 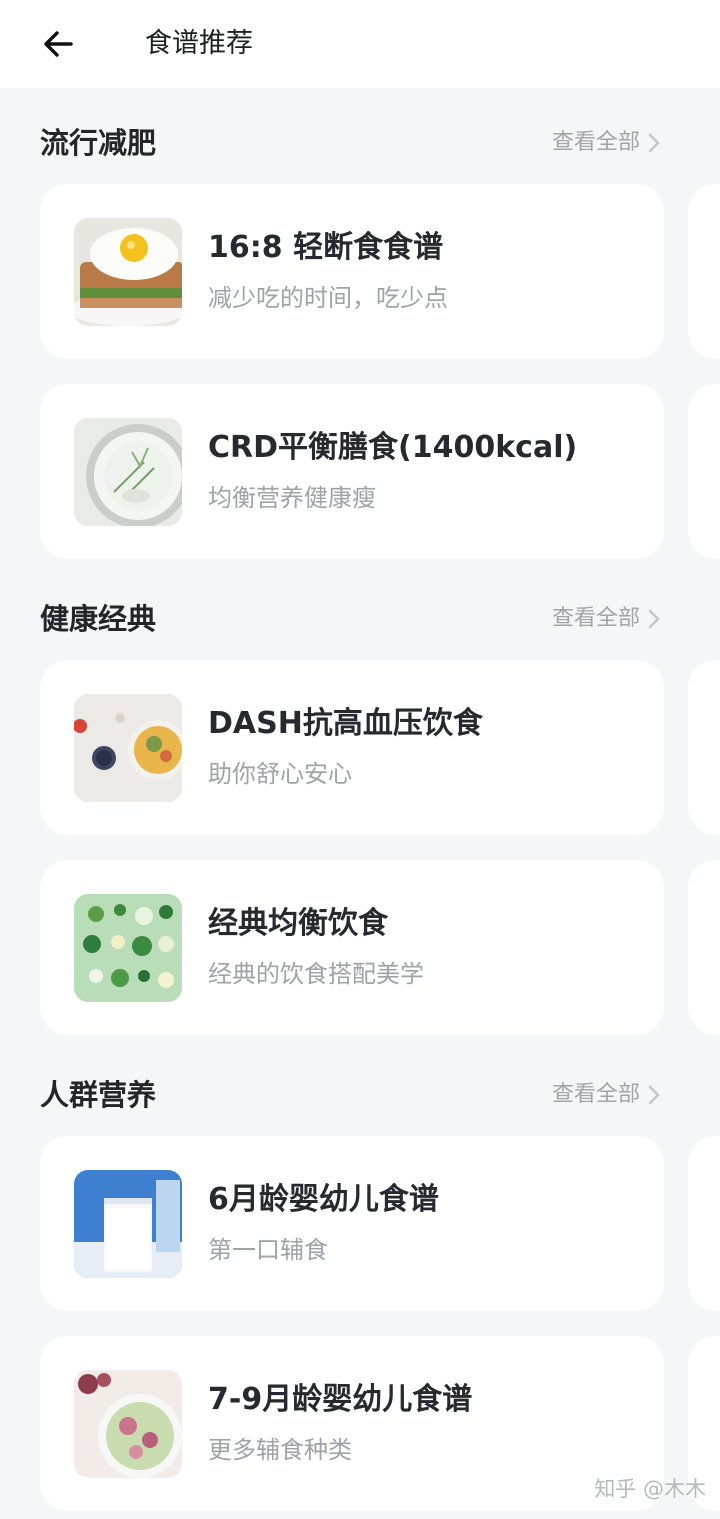 What do you see at coordinates (128, 1224) in the screenshot?
I see `milk-glass-image` at bounding box center [128, 1224].